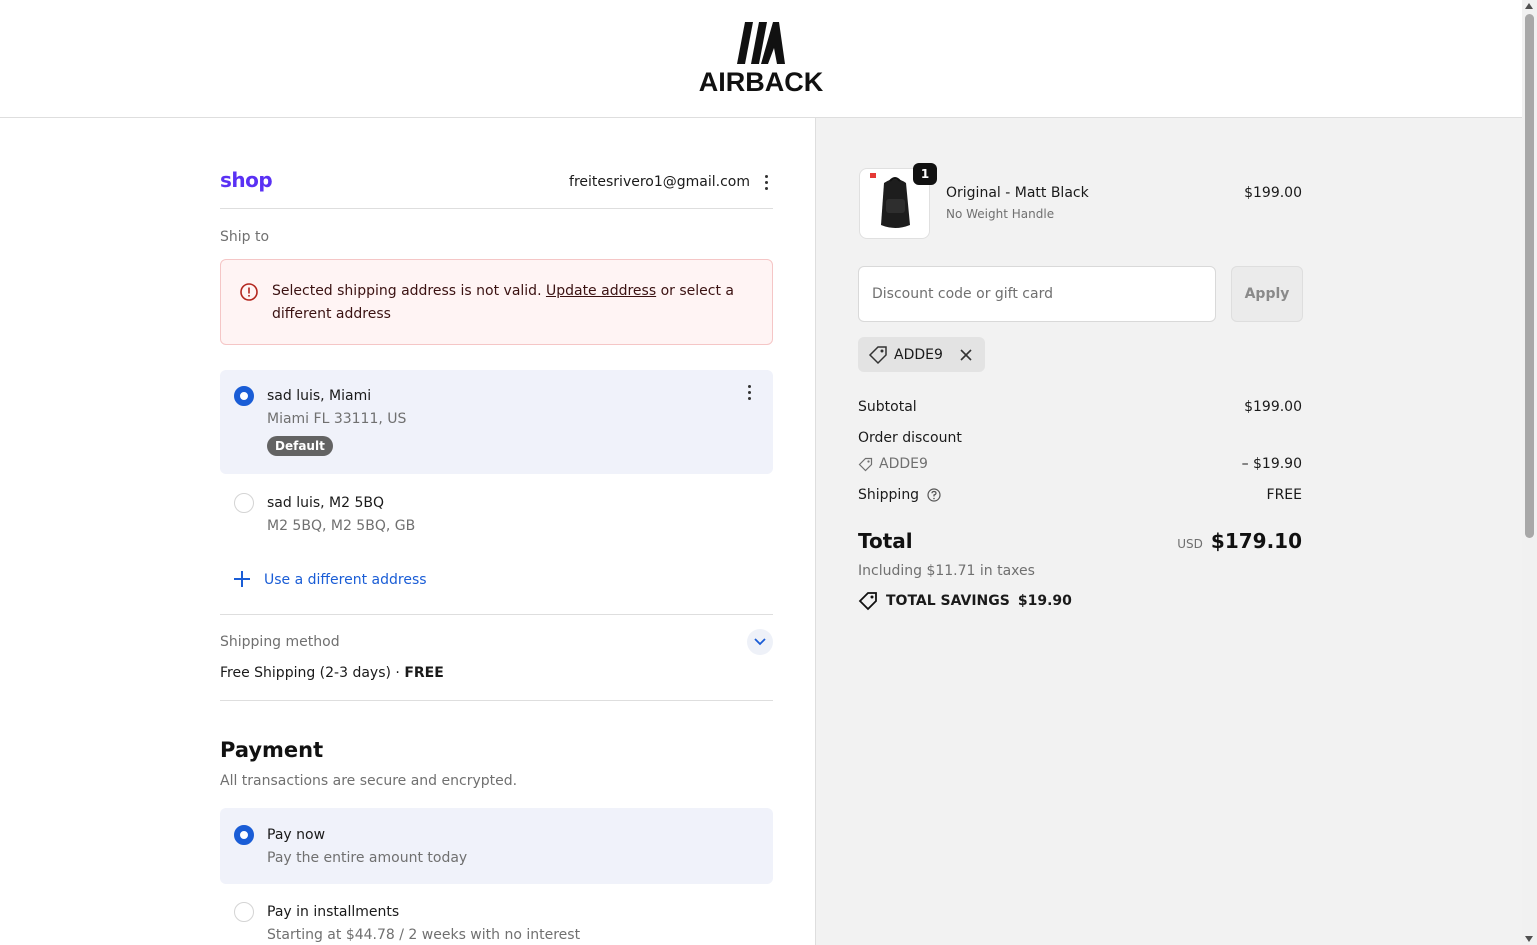  I want to click on applied-discount-chip: ADDE9, so click(921, 354).